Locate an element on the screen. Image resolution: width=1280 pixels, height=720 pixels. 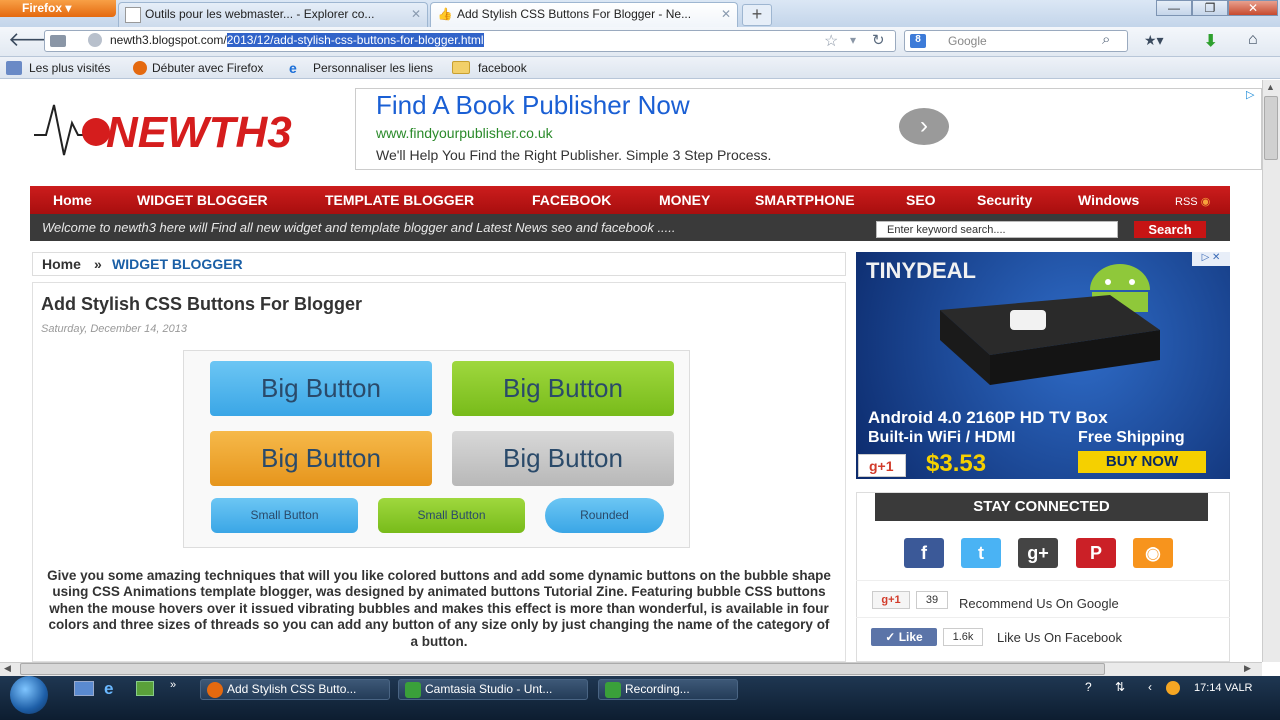
menu-facebook: FACEBOOK is located at coordinates (571, 200).